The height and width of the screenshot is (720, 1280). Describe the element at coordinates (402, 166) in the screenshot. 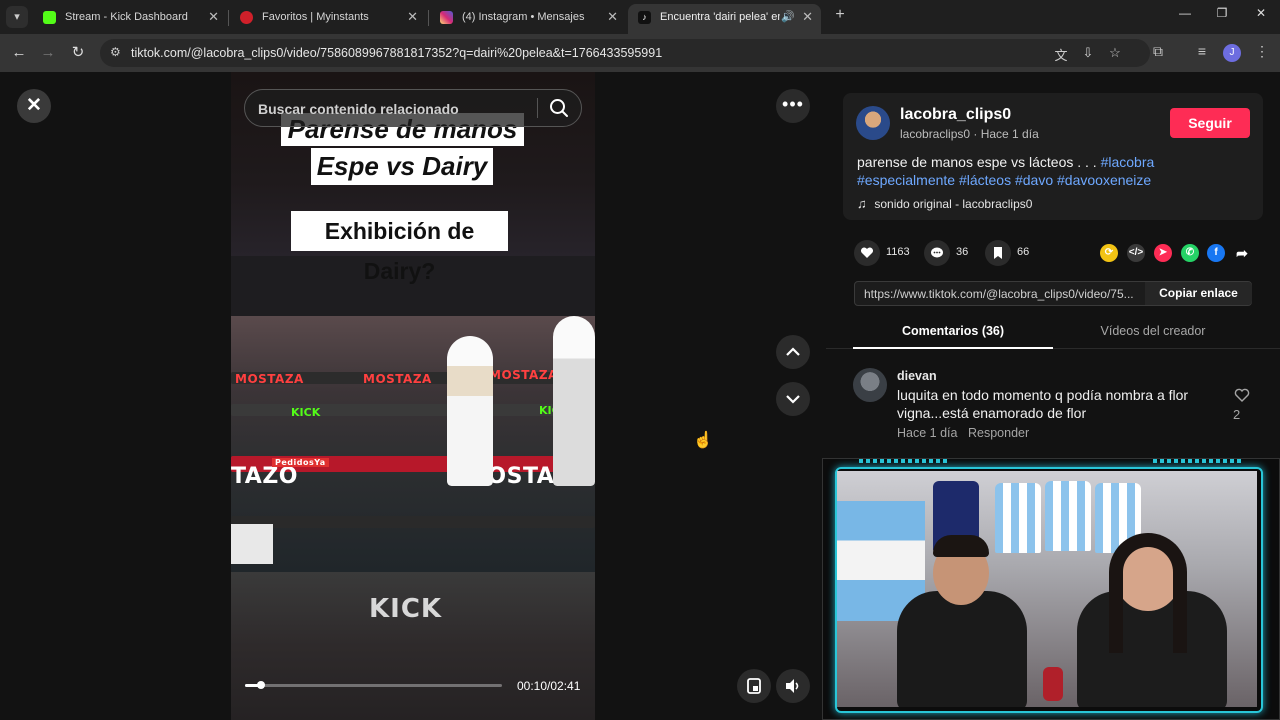

I see `video-caption-line2: Espe vs Dairy` at that location.